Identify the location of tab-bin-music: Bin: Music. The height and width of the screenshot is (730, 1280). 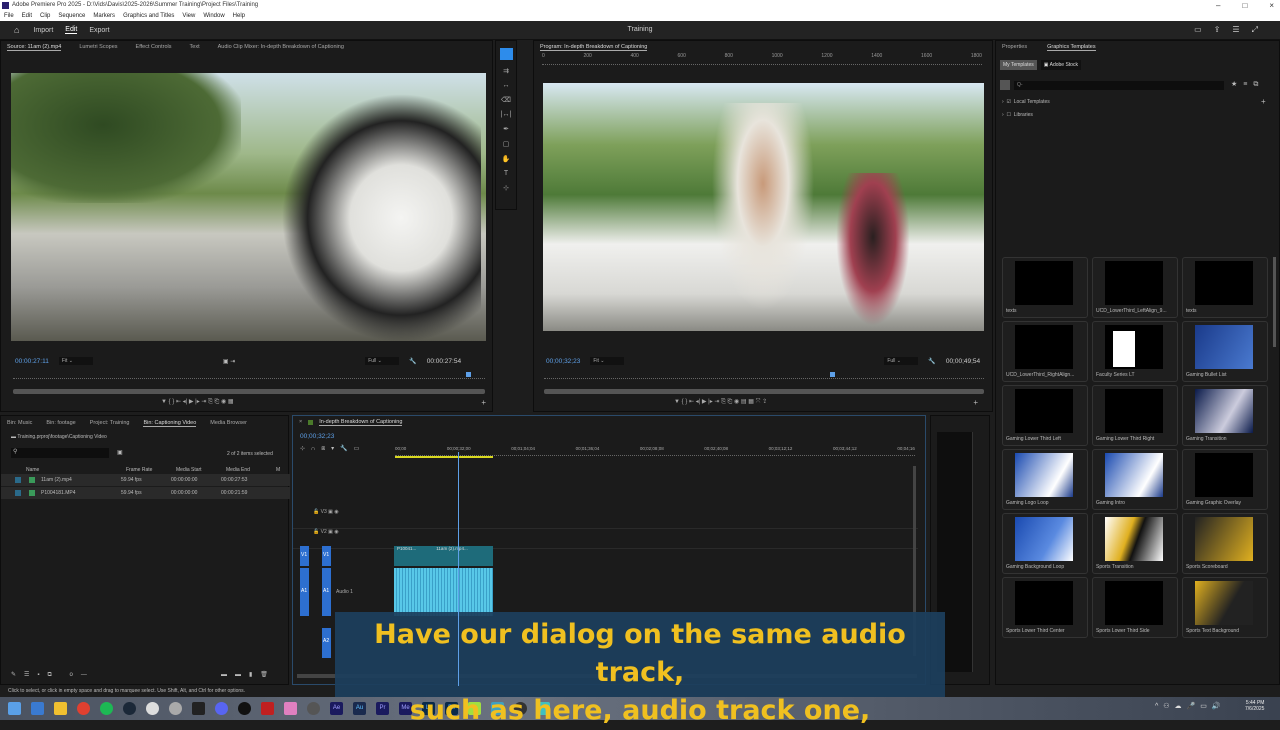
(19, 423).